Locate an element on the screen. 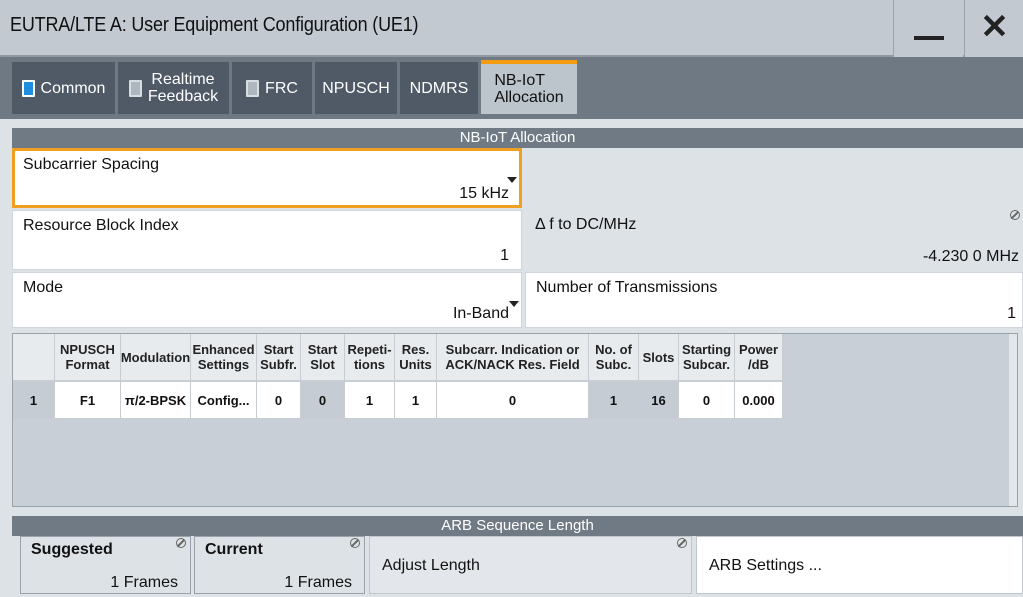  tab-frc: FRC is located at coordinates (272, 88).